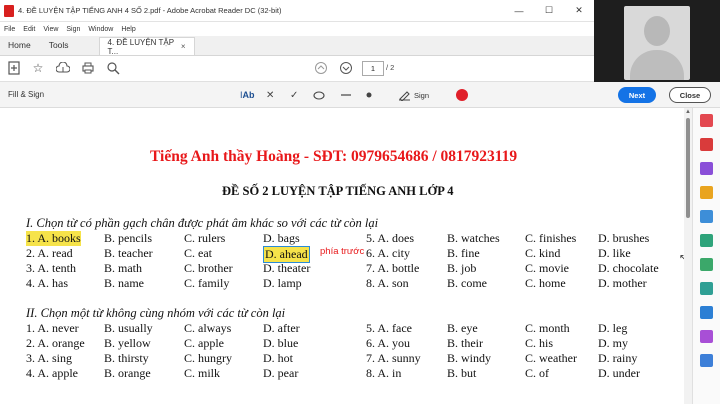 Image resolution: width=720 pixels, height=404 pixels. Describe the element at coordinates (688, 168) in the screenshot. I see `scrollbar-thumb` at that location.